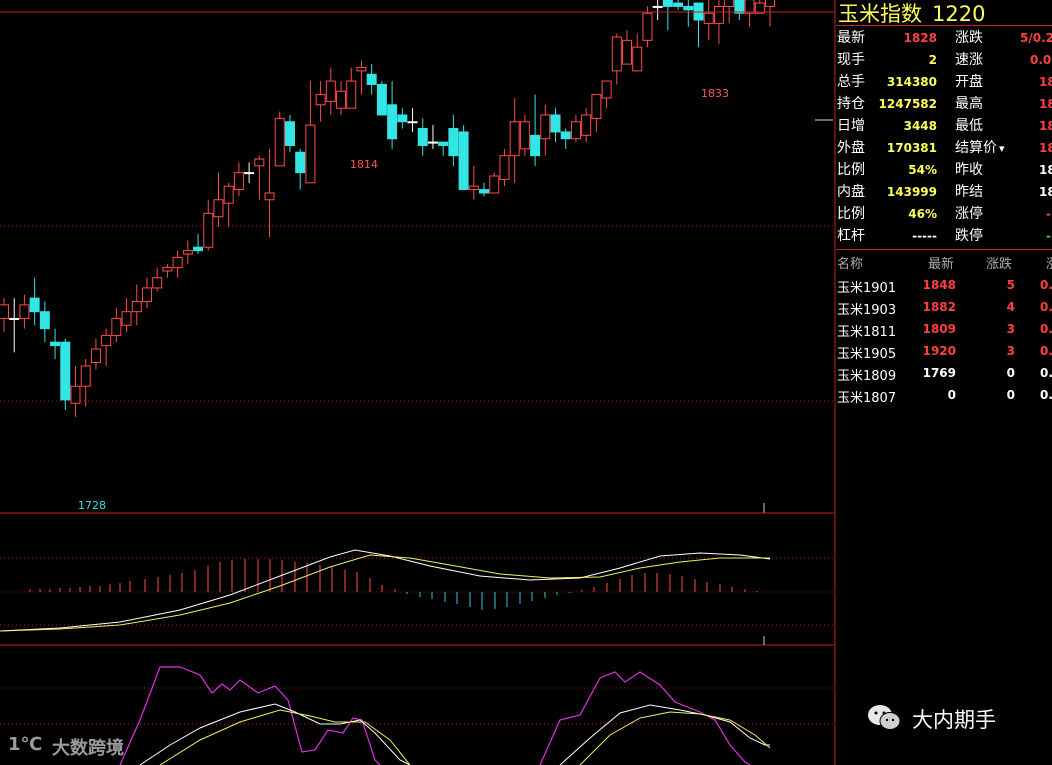 This screenshot has height=765, width=1052. I want to click on quote-label: 速涨, so click(969, 60).